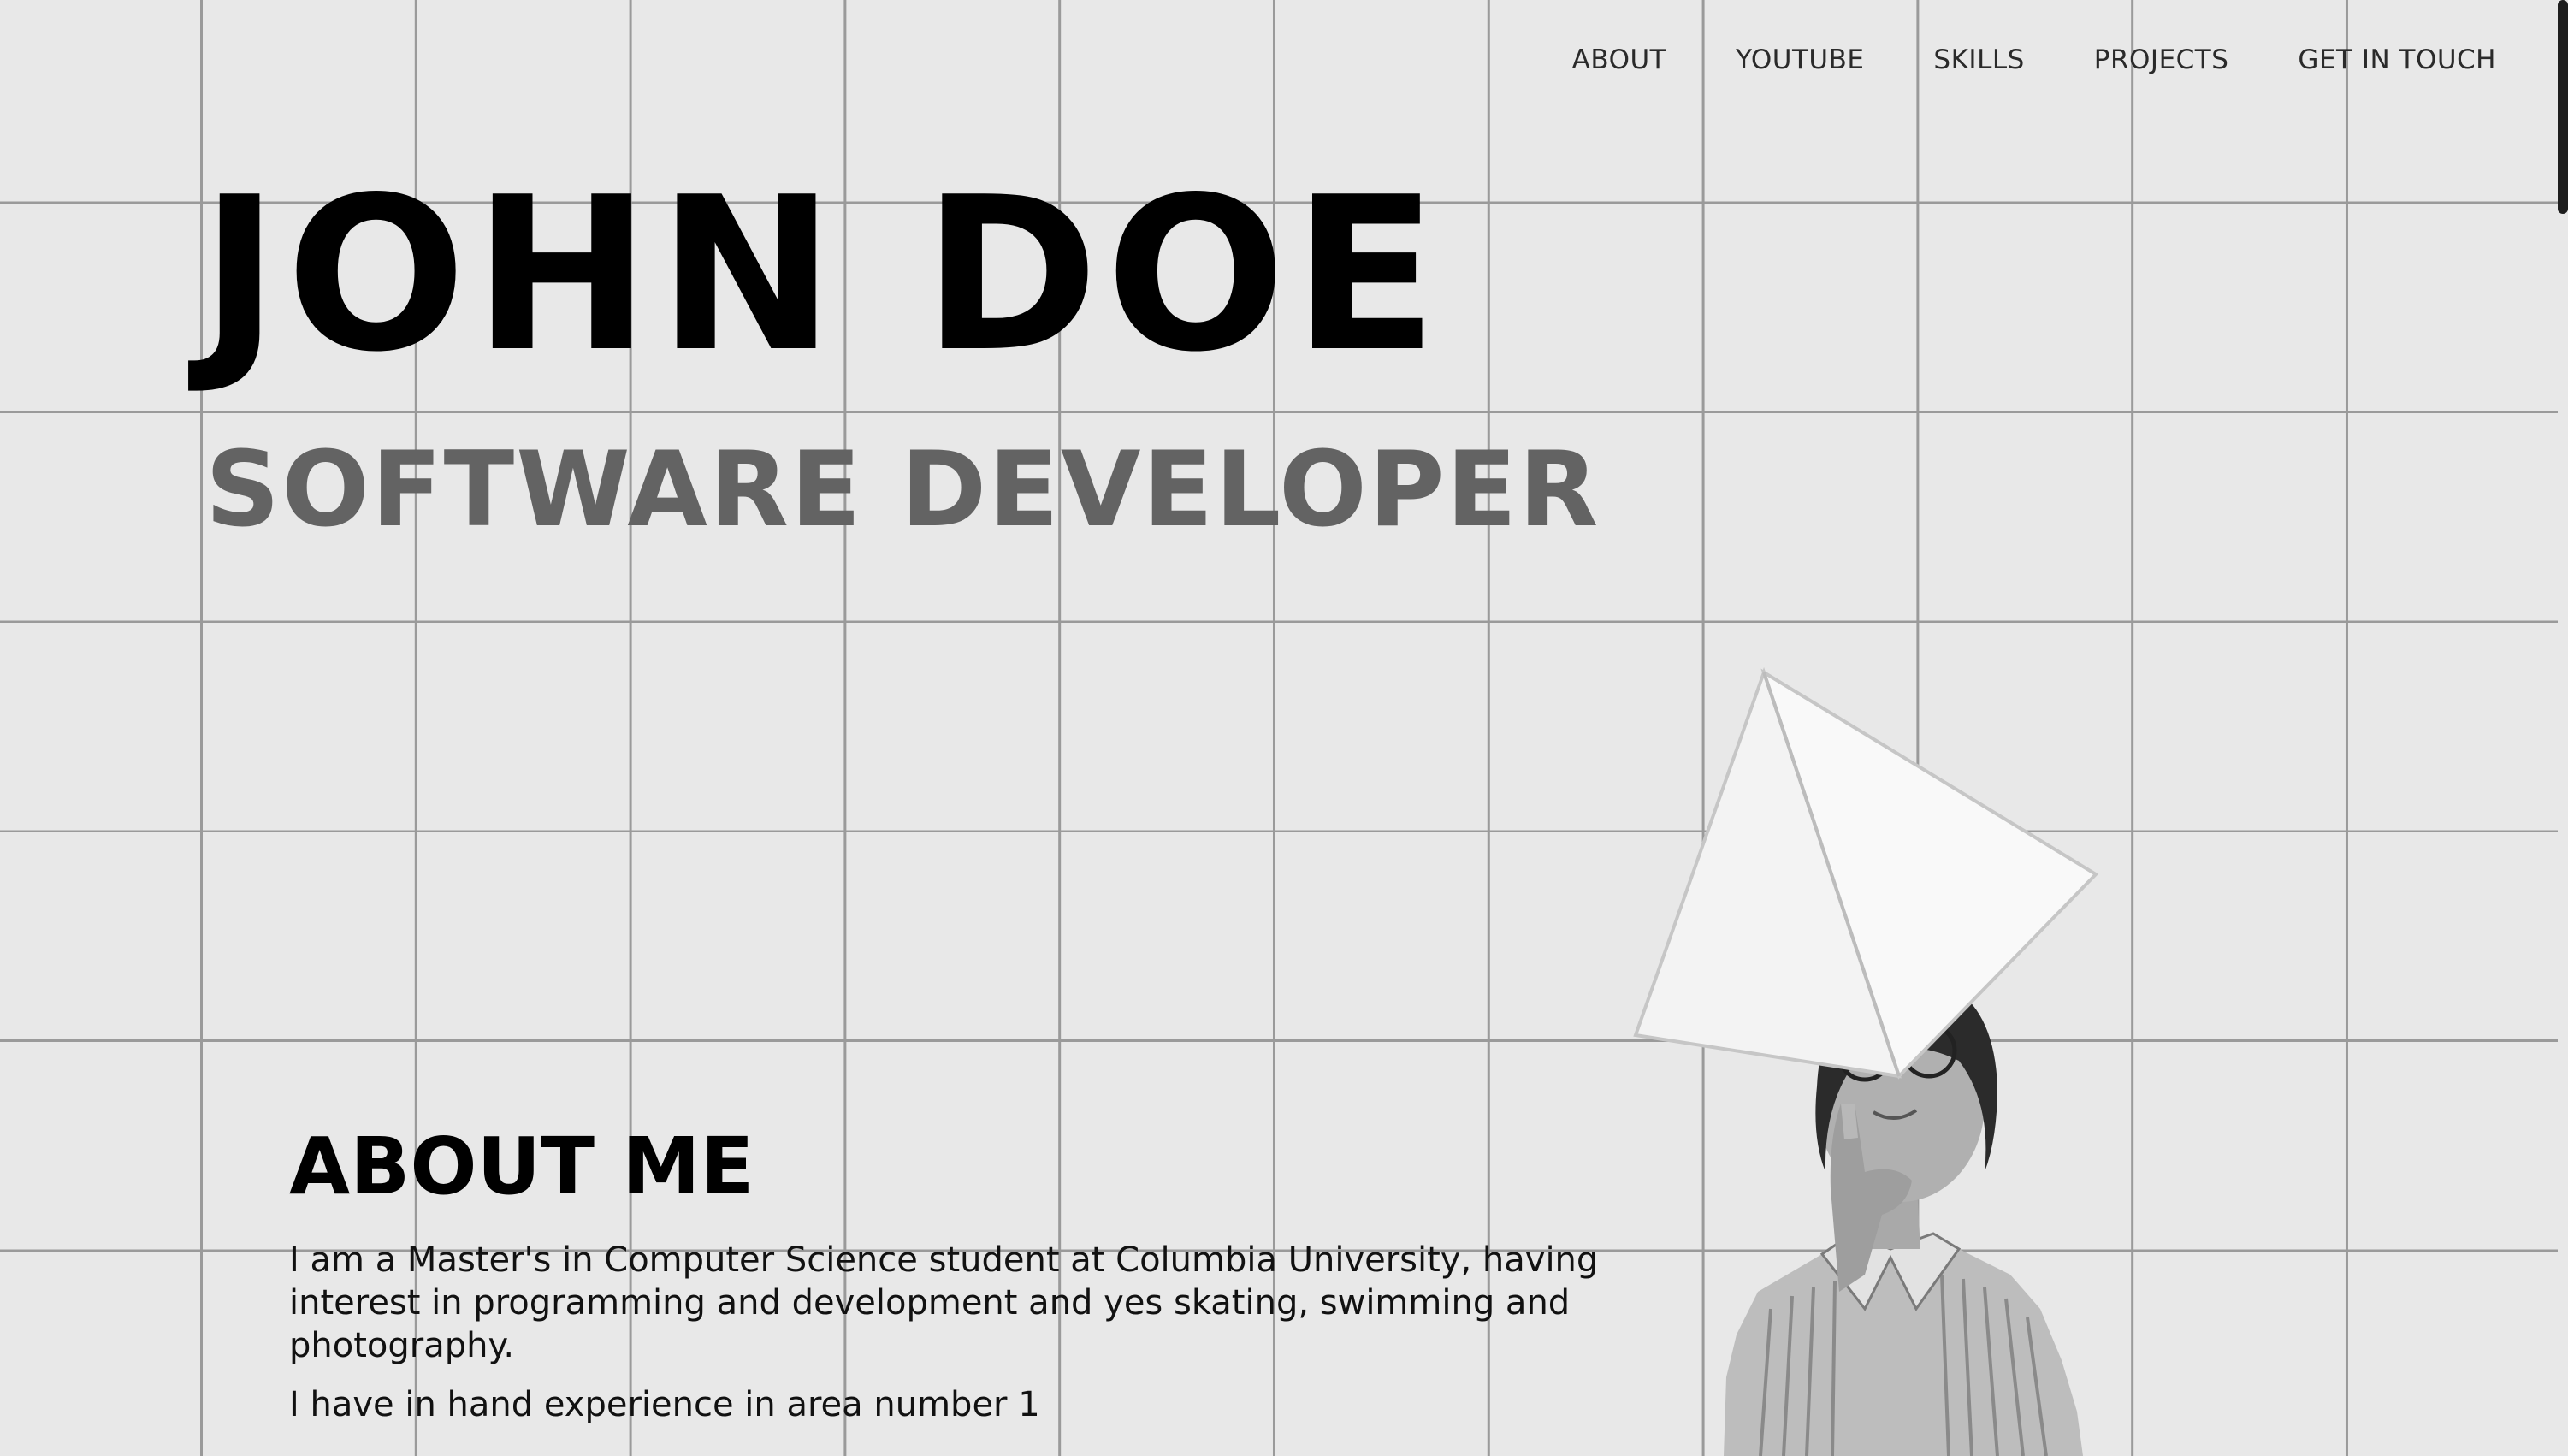  Describe the element at coordinates (2161, 59) in the screenshot. I see `nav-link-projects: PROJECTS` at that location.